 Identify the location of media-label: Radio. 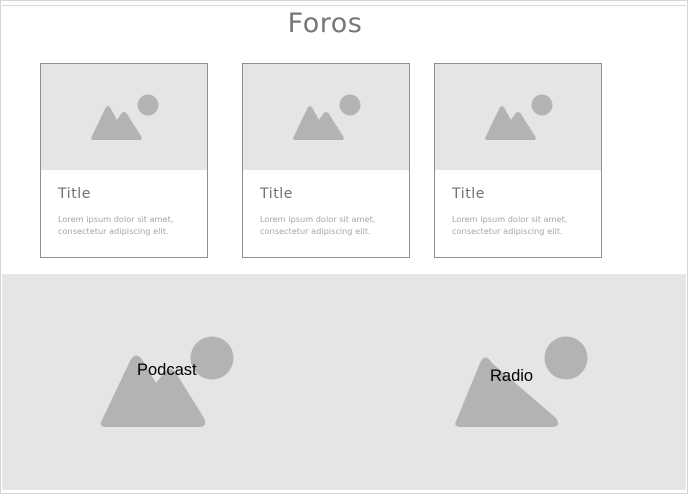
(512, 376).